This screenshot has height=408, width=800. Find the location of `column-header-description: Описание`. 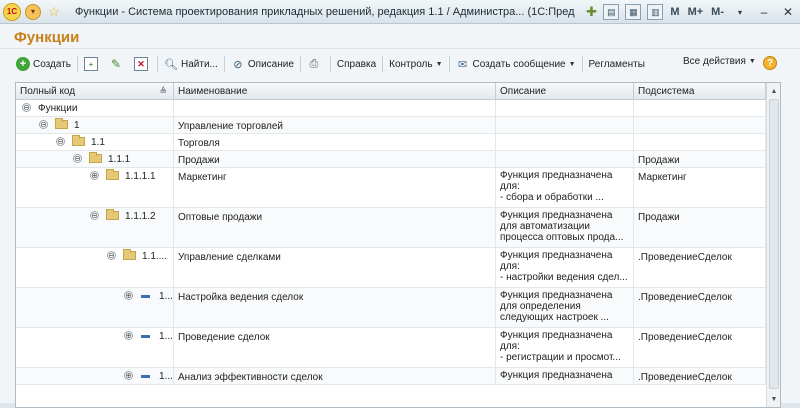

column-header-description: Описание is located at coordinates (565, 91).